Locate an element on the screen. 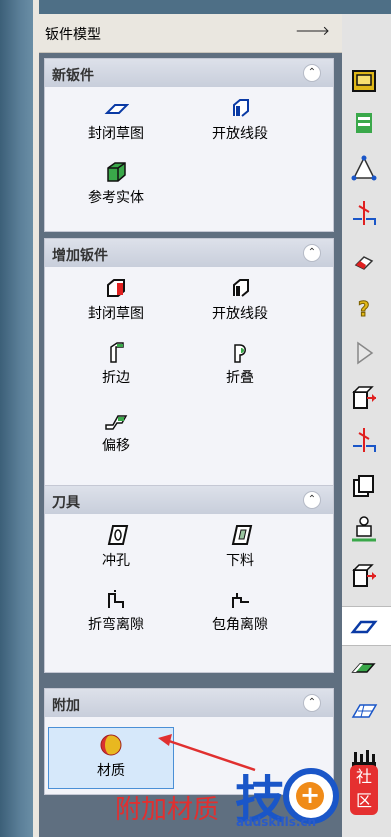  tool-label: 折弯离隙 is located at coordinates (116, 625).